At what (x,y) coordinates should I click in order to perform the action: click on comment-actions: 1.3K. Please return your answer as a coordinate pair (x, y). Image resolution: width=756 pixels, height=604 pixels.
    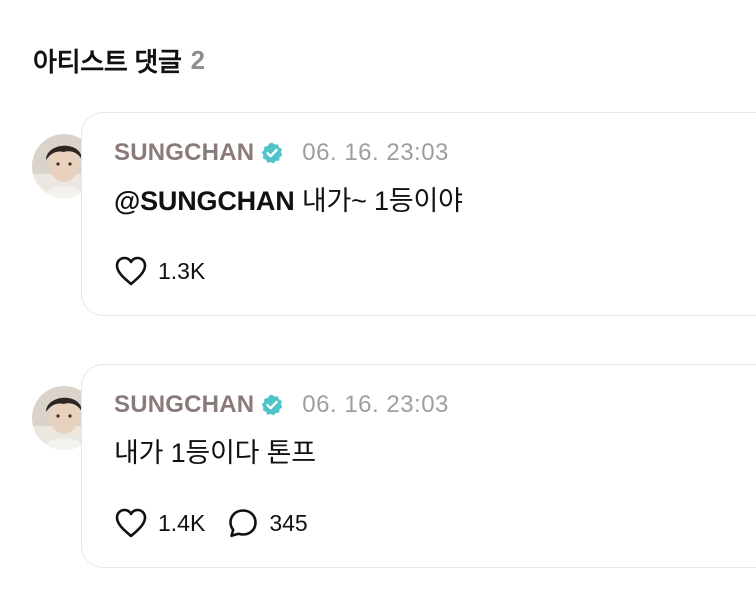
    Looking at the image, I should click on (170, 271).